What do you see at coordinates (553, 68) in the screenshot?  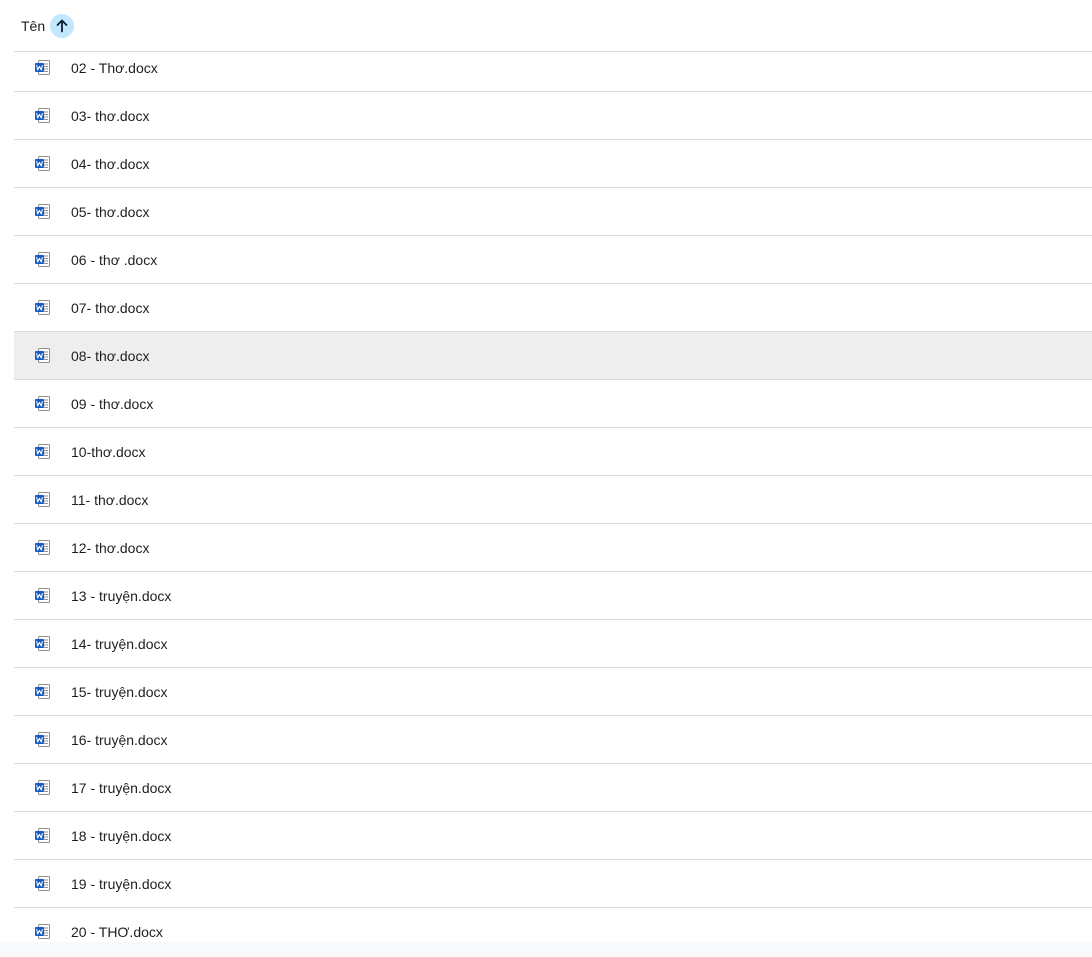 I see `file-row: 02 - Thơ.docx` at bounding box center [553, 68].